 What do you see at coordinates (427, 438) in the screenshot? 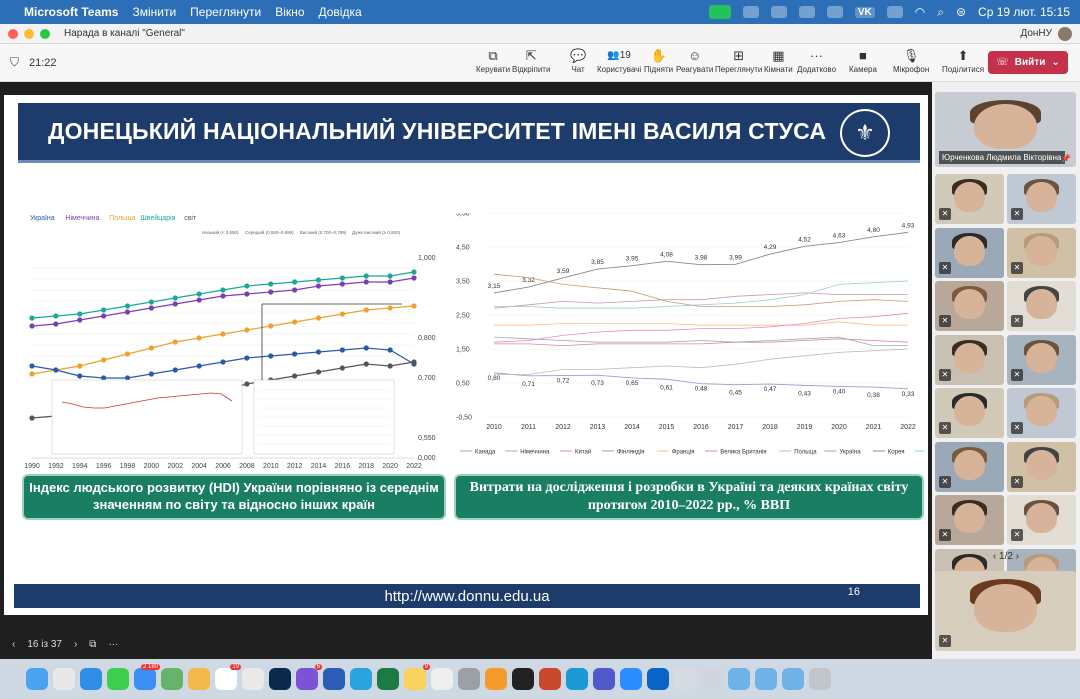
I see `y-tick-label: 0,550` at bounding box center [427, 438].